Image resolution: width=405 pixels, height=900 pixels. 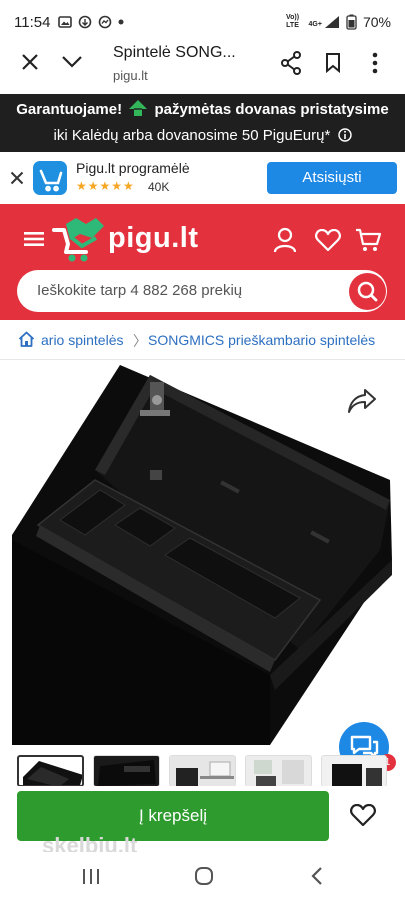 I want to click on back-icon, so click(x=317, y=876).